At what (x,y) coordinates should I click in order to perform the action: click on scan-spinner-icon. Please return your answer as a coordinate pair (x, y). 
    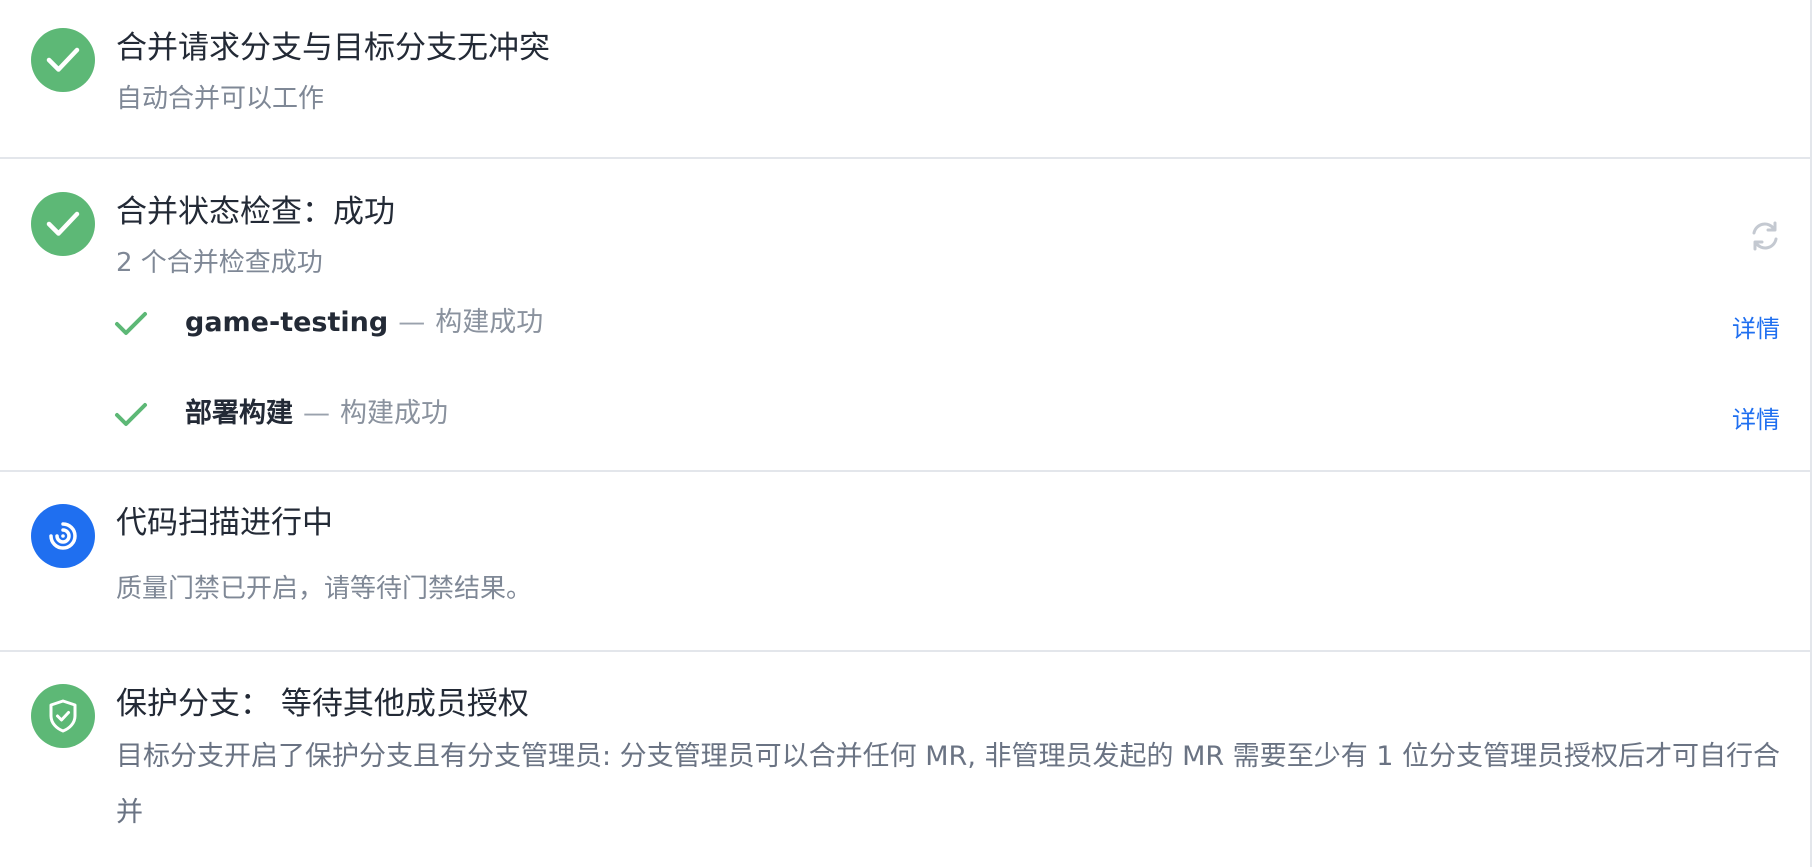
    Looking at the image, I should click on (63, 536).